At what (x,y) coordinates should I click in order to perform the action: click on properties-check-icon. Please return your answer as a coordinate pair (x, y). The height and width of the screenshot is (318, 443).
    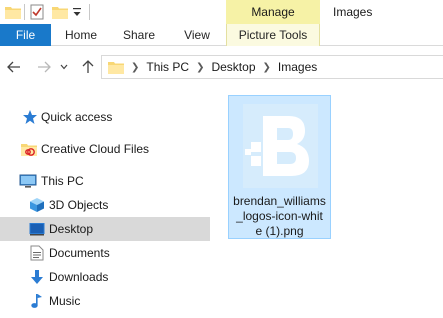
    Looking at the image, I should click on (37, 12).